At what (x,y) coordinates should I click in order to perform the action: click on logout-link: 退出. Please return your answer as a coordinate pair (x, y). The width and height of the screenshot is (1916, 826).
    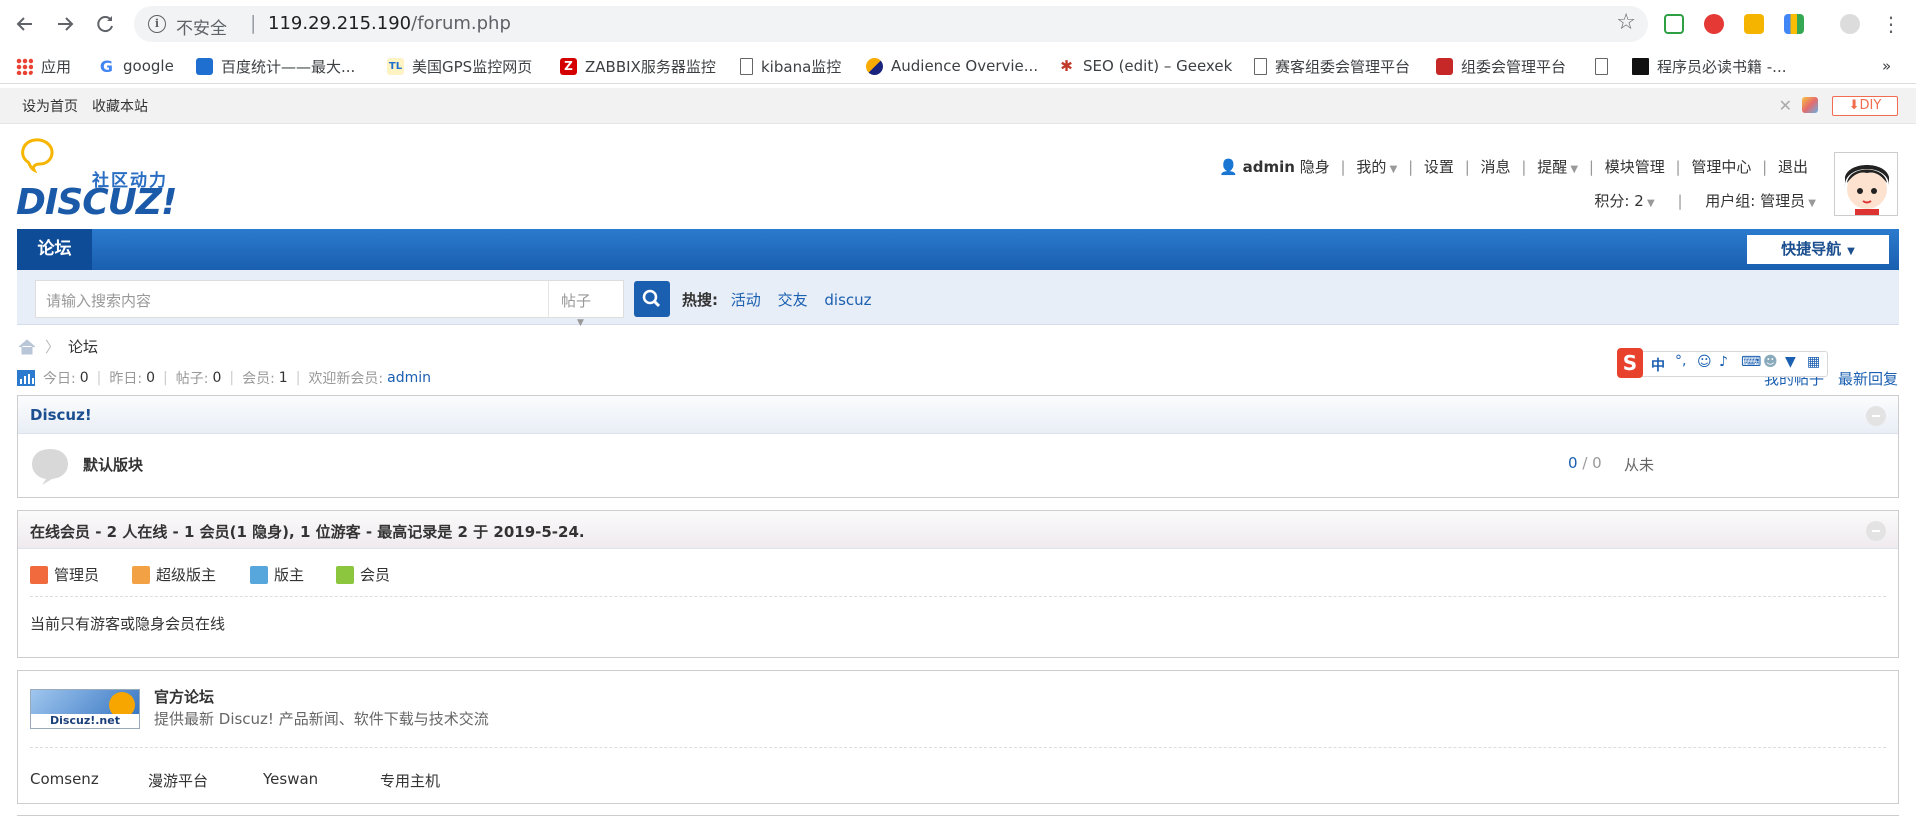
    Looking at the image, I should click on (1793, 167).